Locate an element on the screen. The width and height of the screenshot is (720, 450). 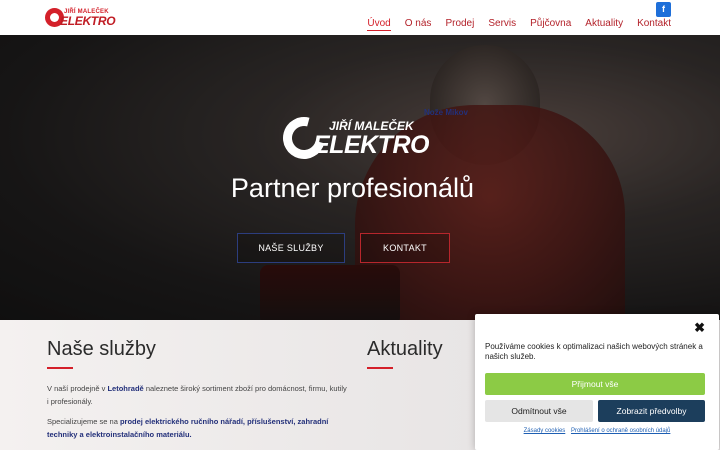
site-logo: JIŘÍ MALEČEK ELEKTRO is located at coordinates (80, 18).